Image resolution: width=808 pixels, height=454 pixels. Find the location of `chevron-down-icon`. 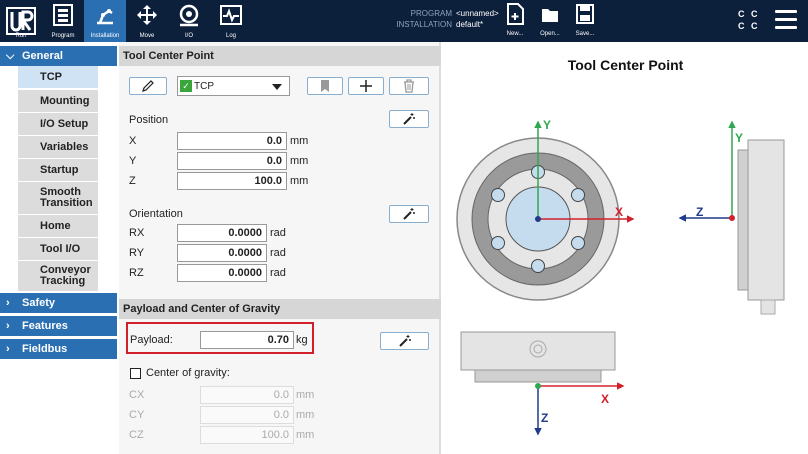

chevron-down-icon is located at coordinates (277, 87).